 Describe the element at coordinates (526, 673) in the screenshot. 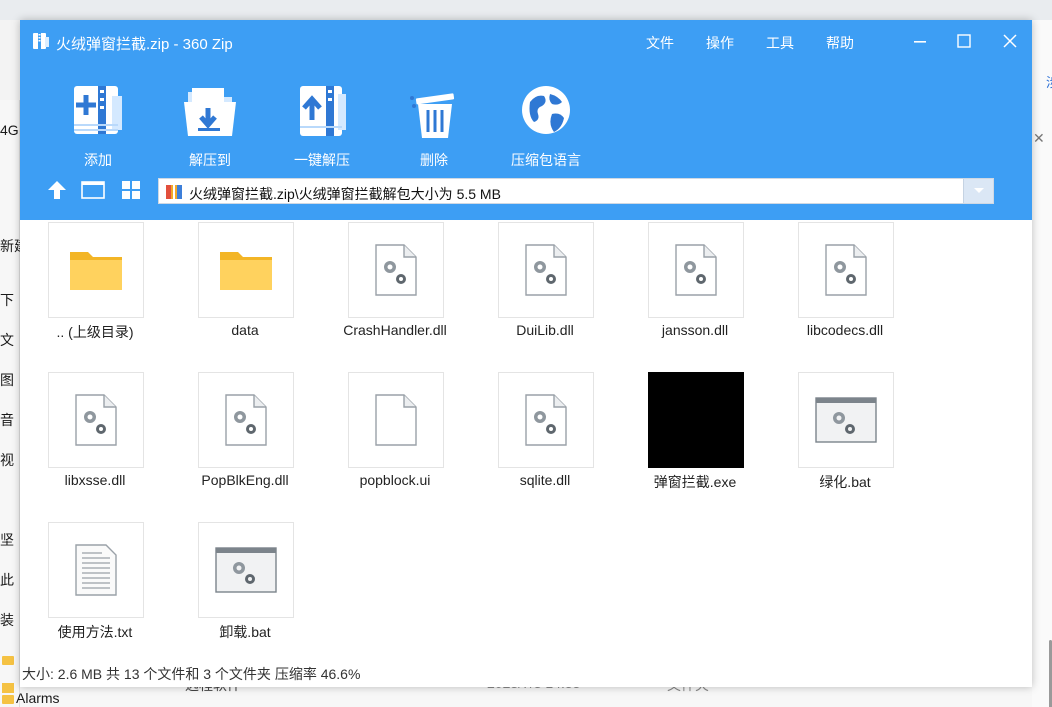

I see `status-bar: 大小: 2.6 MB 共 13 个文件和 3 个文件夹 压缩率 46.6%` at that location.